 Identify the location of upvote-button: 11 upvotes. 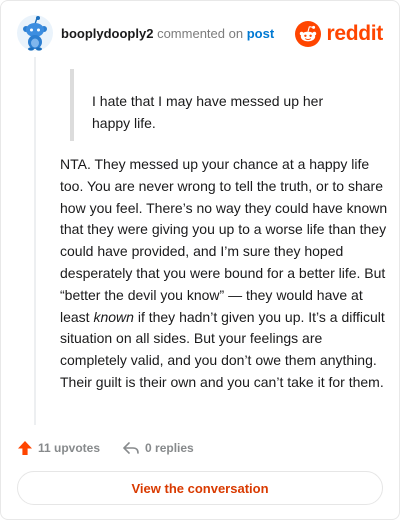
(58, 448).